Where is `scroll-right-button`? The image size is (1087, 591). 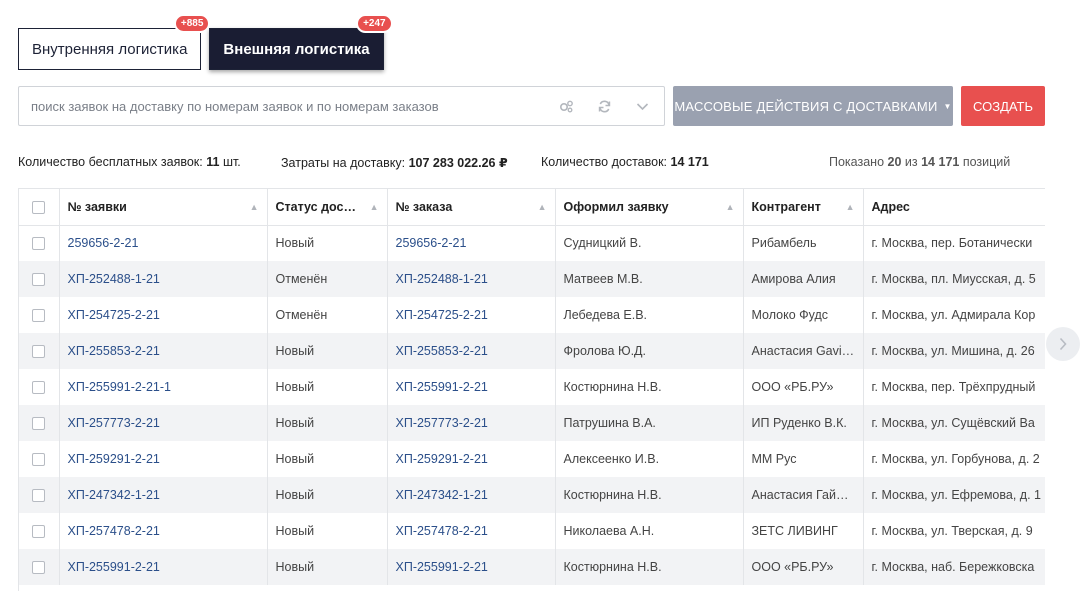 scroll-right-button is located at coordinates (1063, 344).